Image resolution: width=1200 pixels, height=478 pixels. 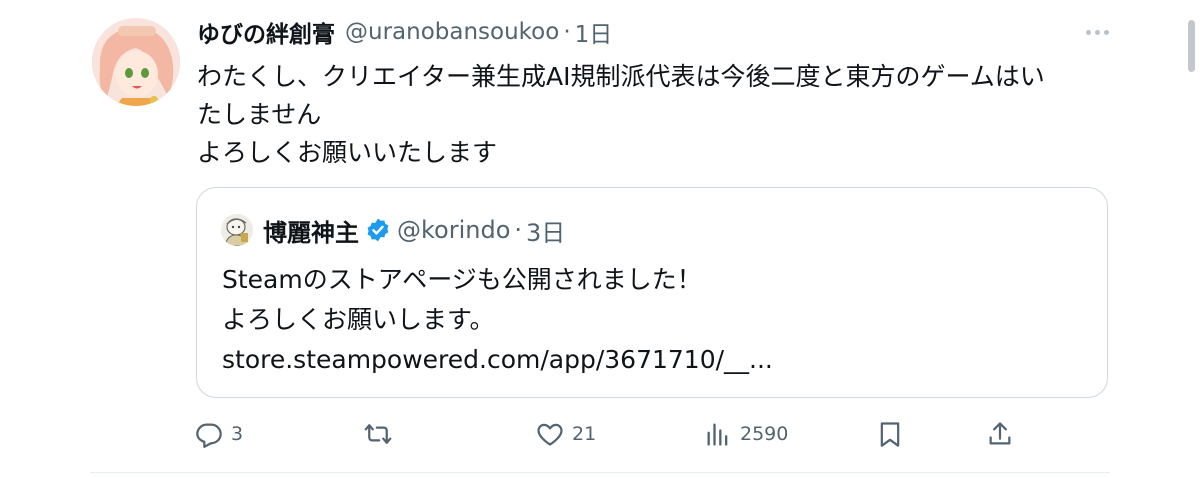 I want to click on author-handle: @uranobansoukoo, so click(x=452, y=32).